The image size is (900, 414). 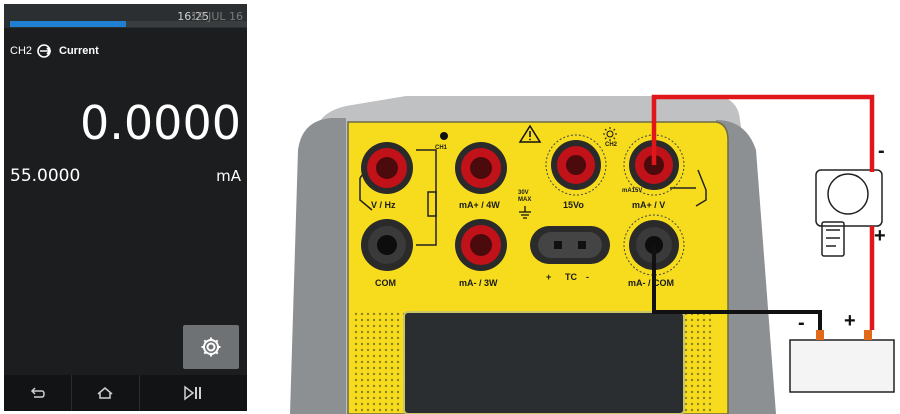 What do you see at coordinates (125, 16) in the screenshot?
I see `status-bar: 16:25 19 JUL 16` at bounding box center [125, 16].